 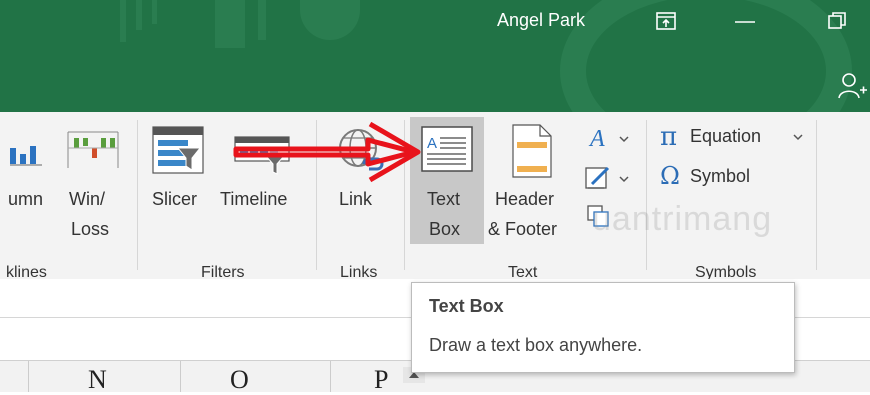 What do you see at coordinates (87, 199) in the screenshot?
I see `sparkline-winloss-label-1: Win/` at bounding box center [87, 199].